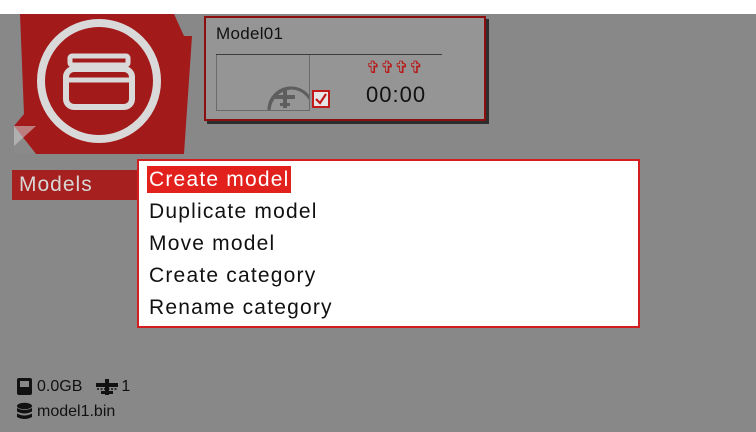 This screenshot has height=432, width=756. I want to click on database-icon, so click(24, 410).